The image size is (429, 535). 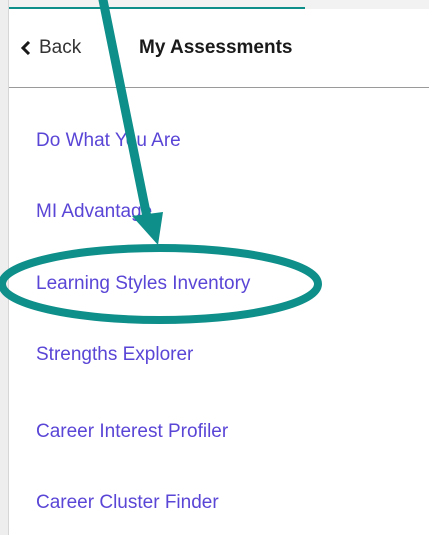 I want to click on menu-item-strengths-explorer: Strengths Explorer, so click(x=114, y=355).